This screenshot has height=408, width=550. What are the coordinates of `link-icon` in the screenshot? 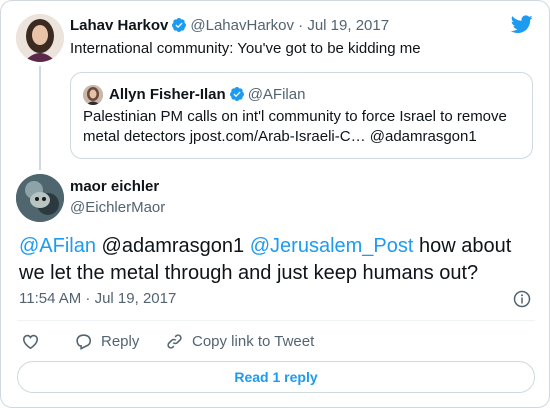 It's located at (174, 341).